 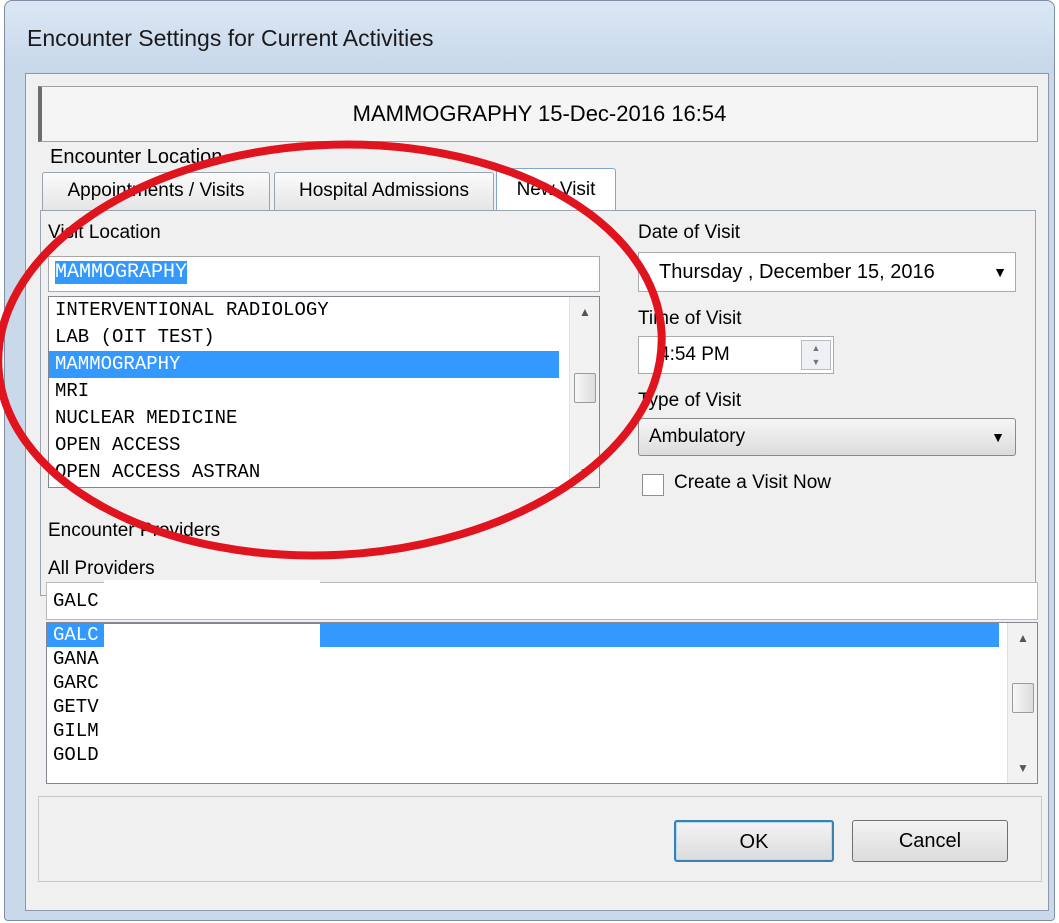 I want to click on visit-location-label: Visit Location, so click(x=104, y=232).